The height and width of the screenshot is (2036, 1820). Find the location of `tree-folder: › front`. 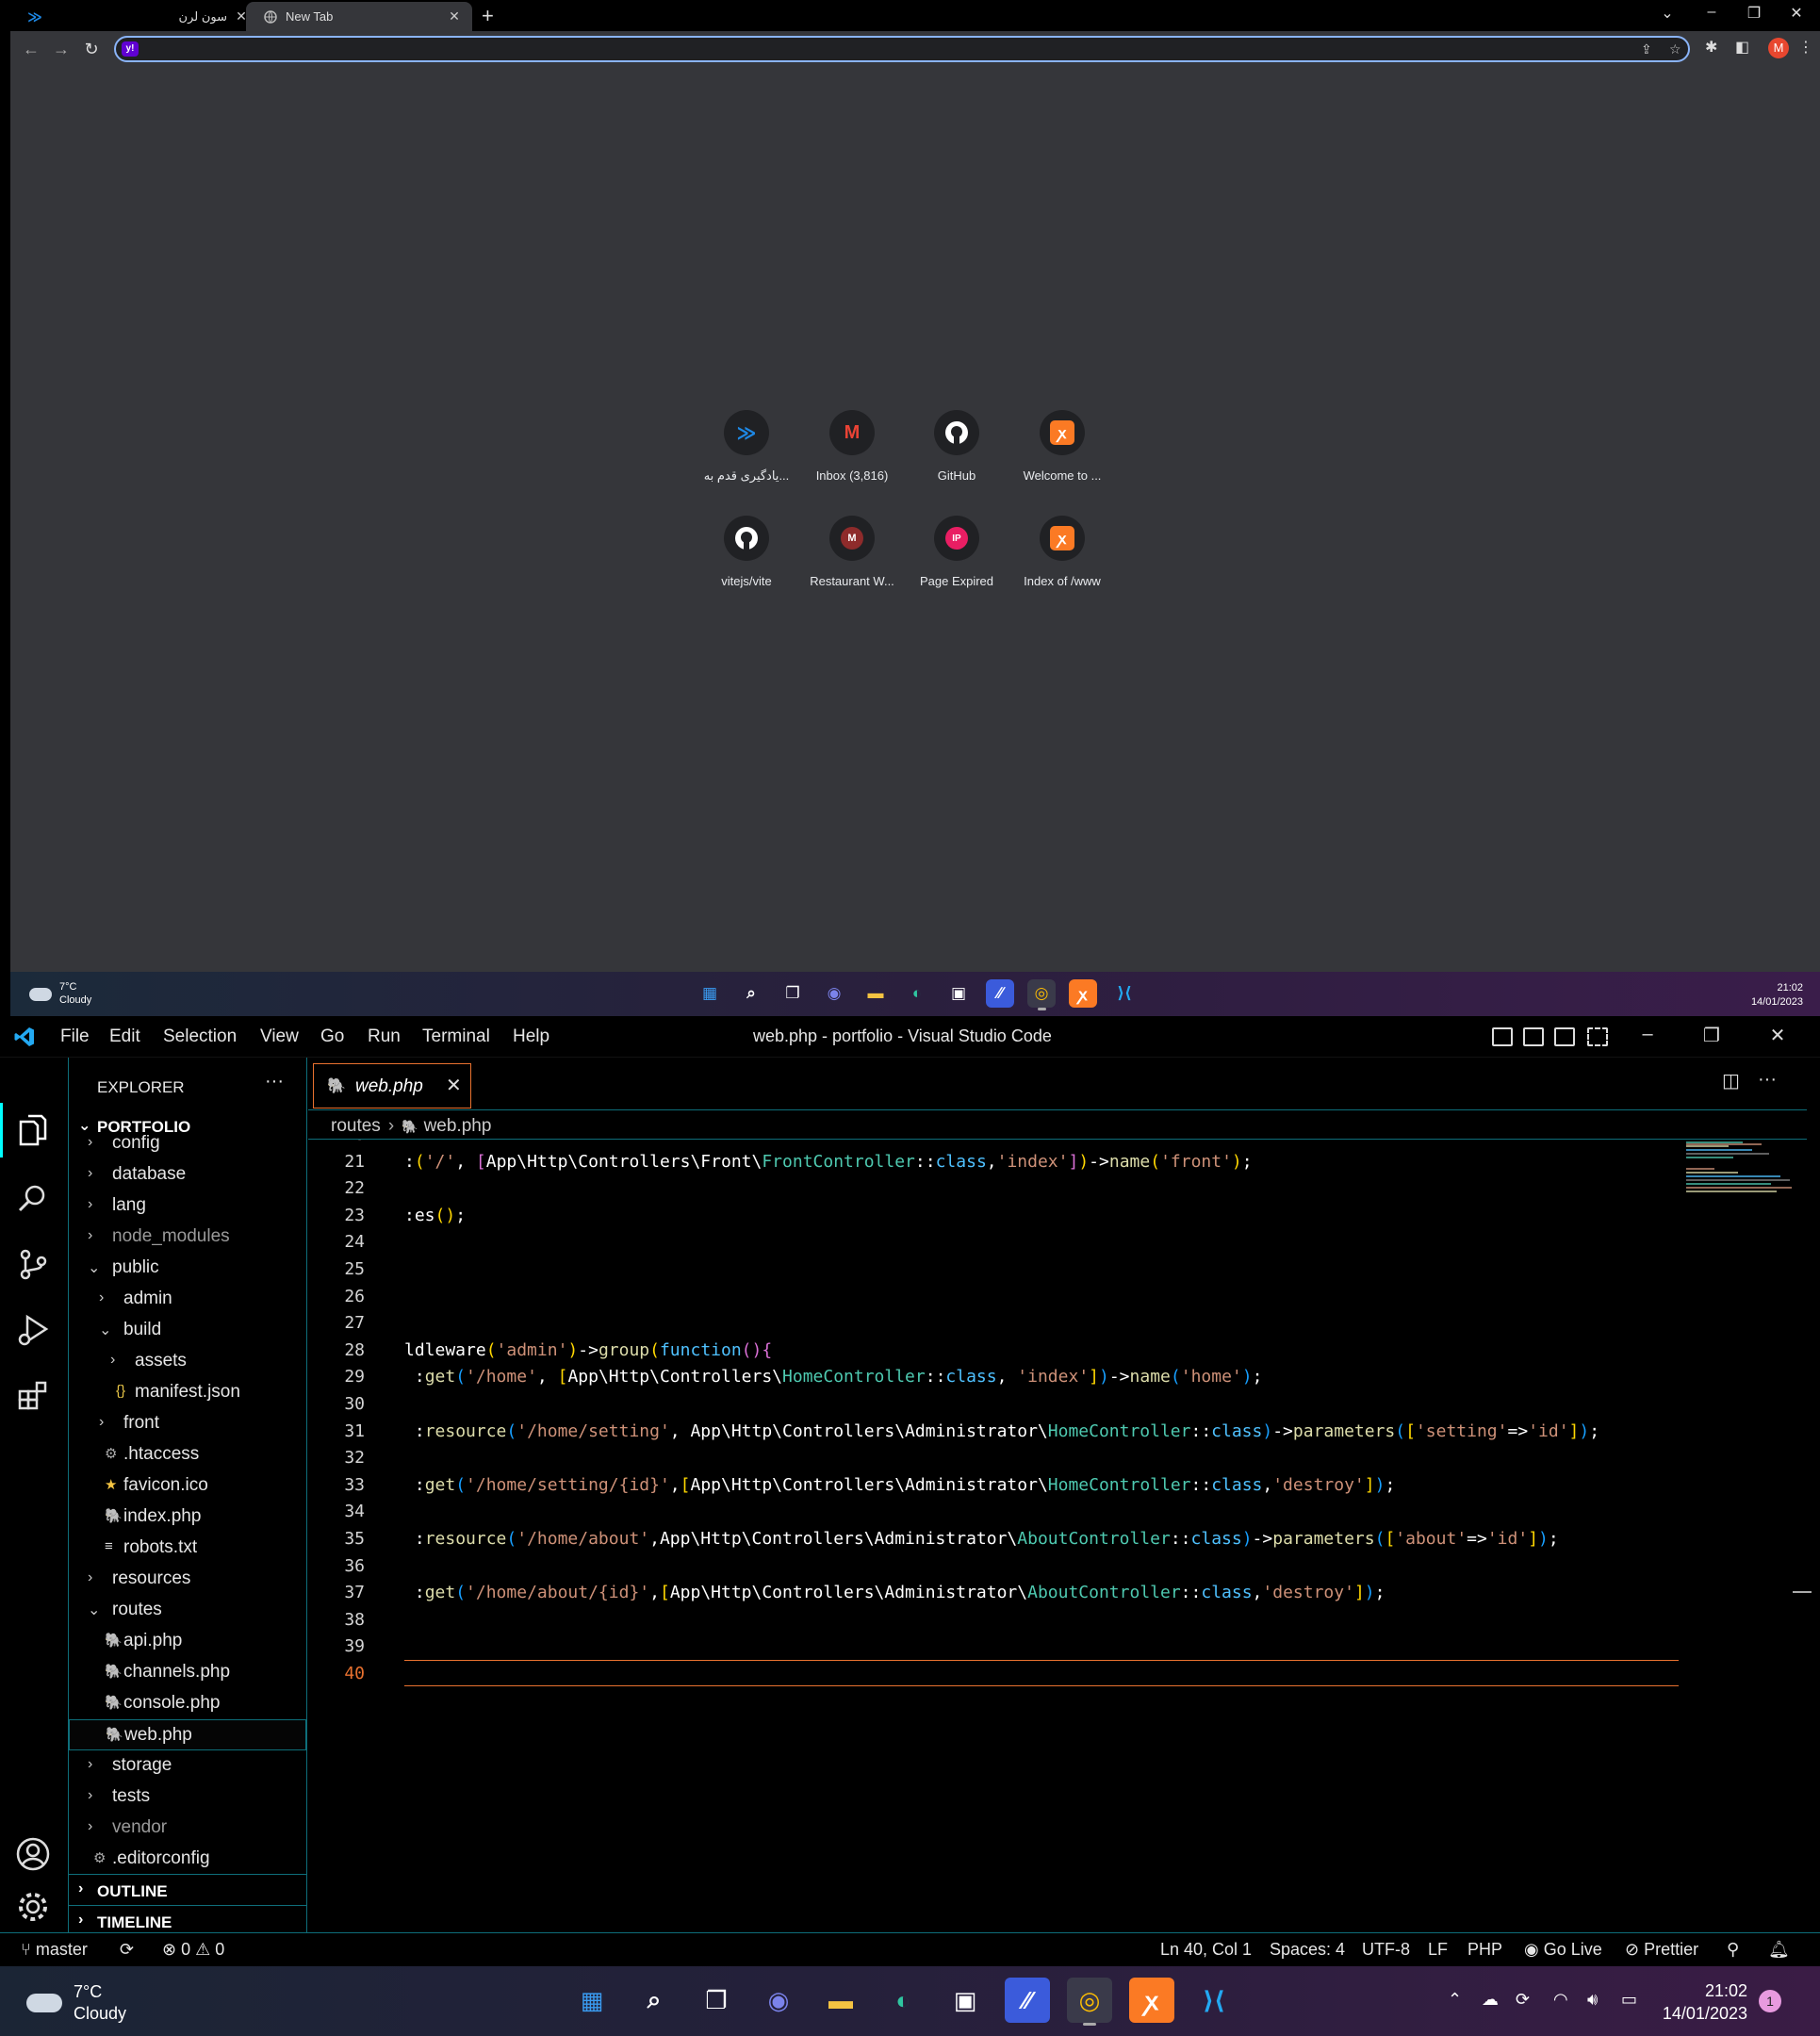

tree-folder: › front is located at coordinates (187, 1423).